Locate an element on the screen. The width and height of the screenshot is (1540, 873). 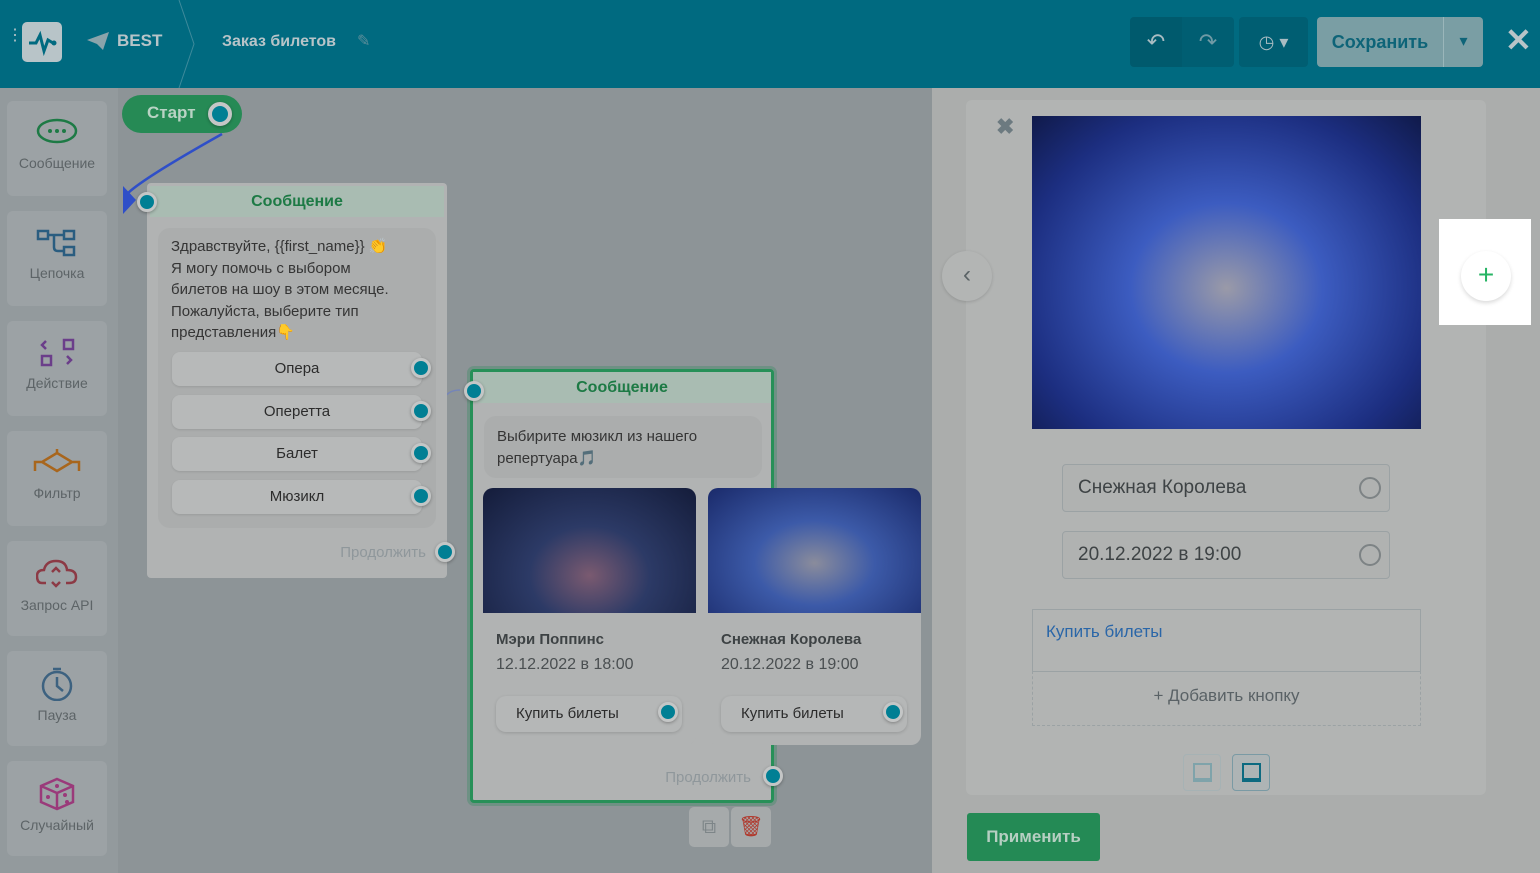
option-label: Балет is located at coordinates (297, 453).